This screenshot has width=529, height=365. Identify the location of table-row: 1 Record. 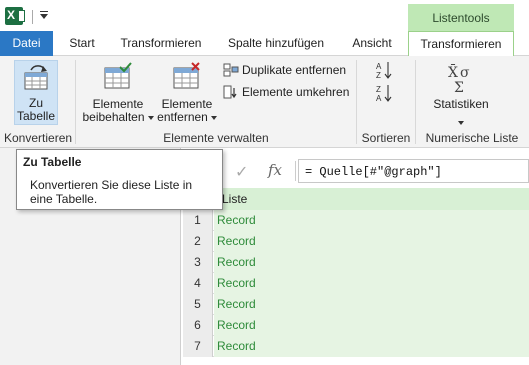
(356, 220).